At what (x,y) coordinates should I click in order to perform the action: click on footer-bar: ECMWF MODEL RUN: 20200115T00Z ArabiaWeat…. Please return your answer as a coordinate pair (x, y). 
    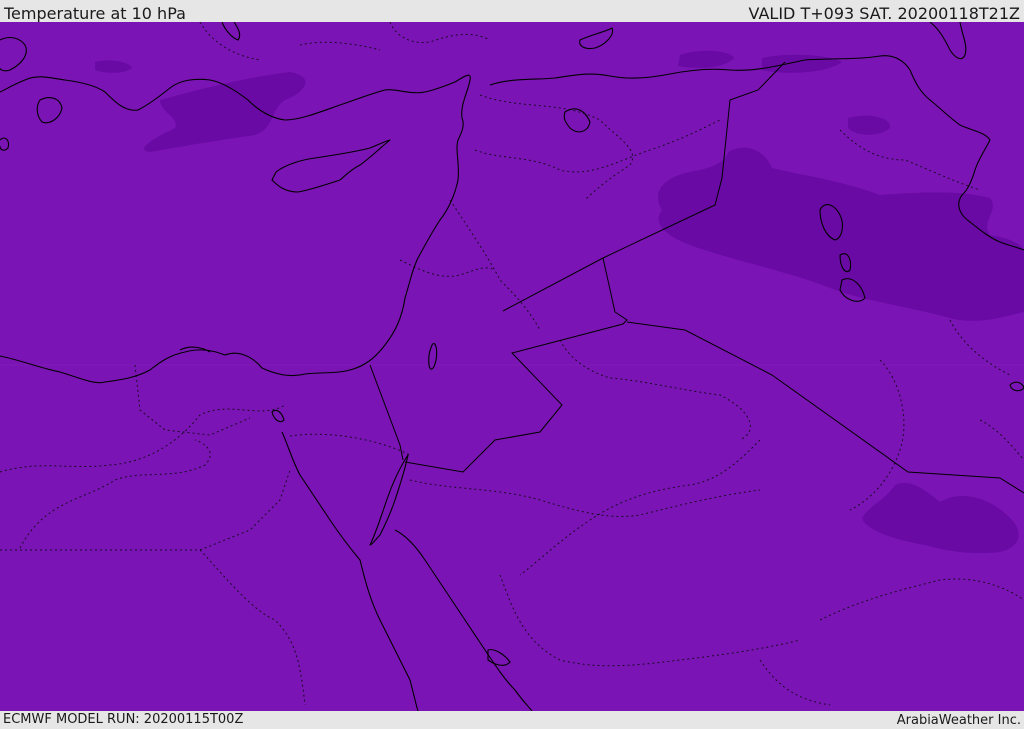
    Looking at the image, I should click on (512, 720).